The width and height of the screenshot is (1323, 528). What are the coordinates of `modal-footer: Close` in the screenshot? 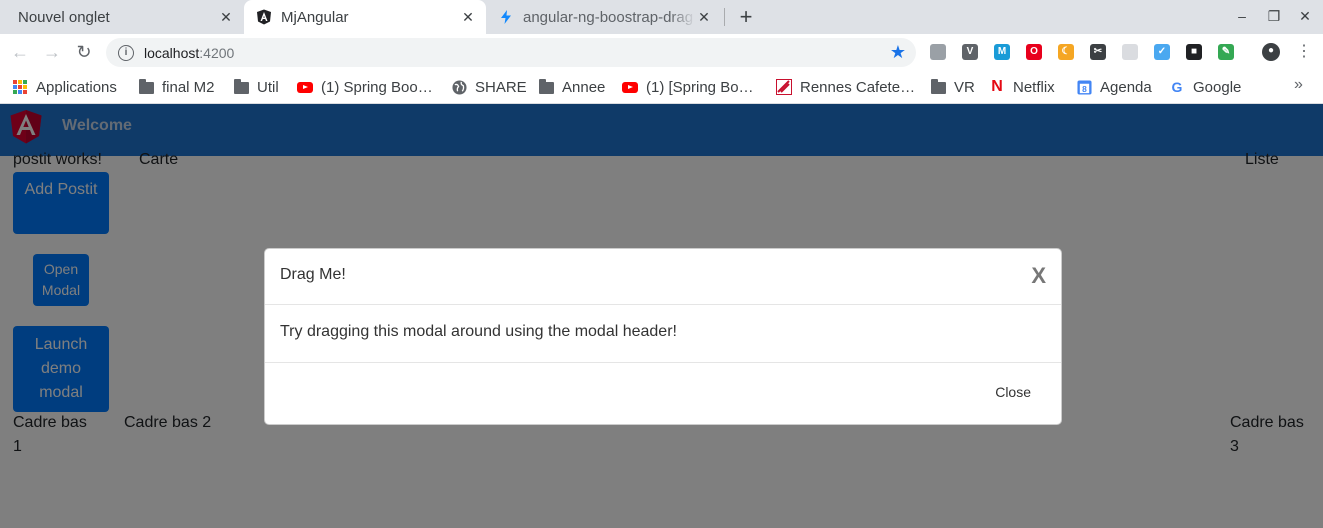 It's located at (663, 393).